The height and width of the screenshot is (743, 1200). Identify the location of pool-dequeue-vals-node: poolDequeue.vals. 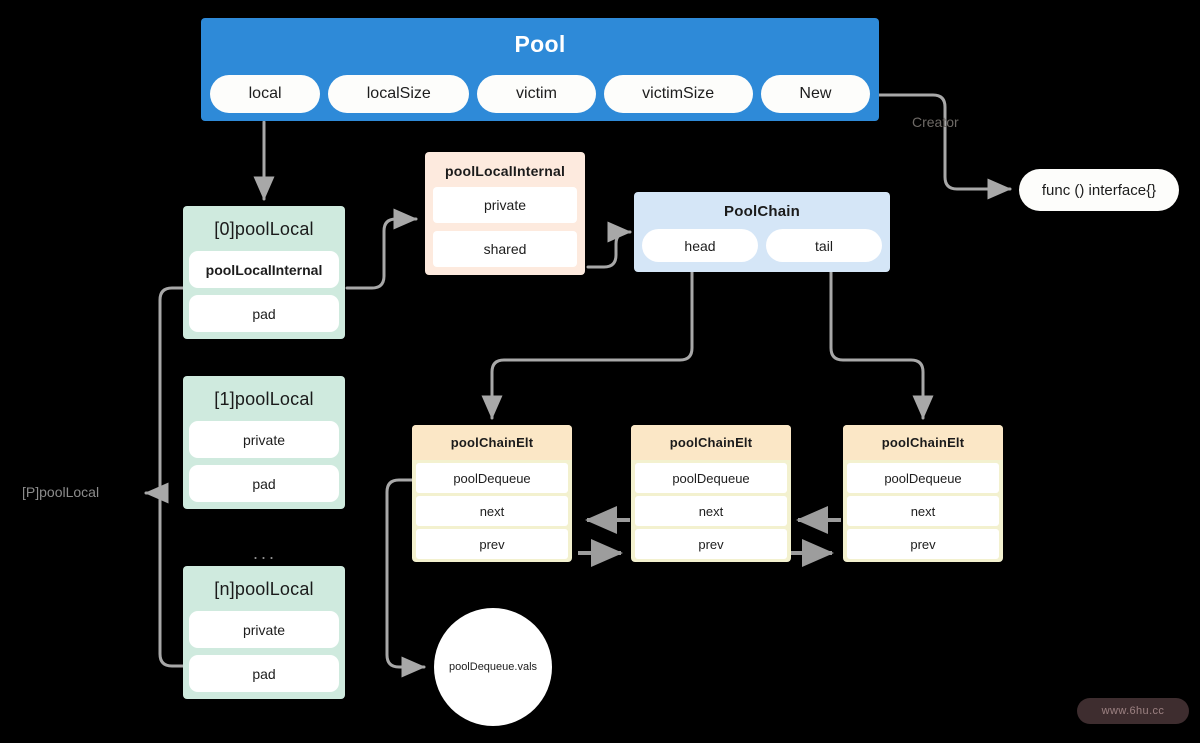
(493, 667).